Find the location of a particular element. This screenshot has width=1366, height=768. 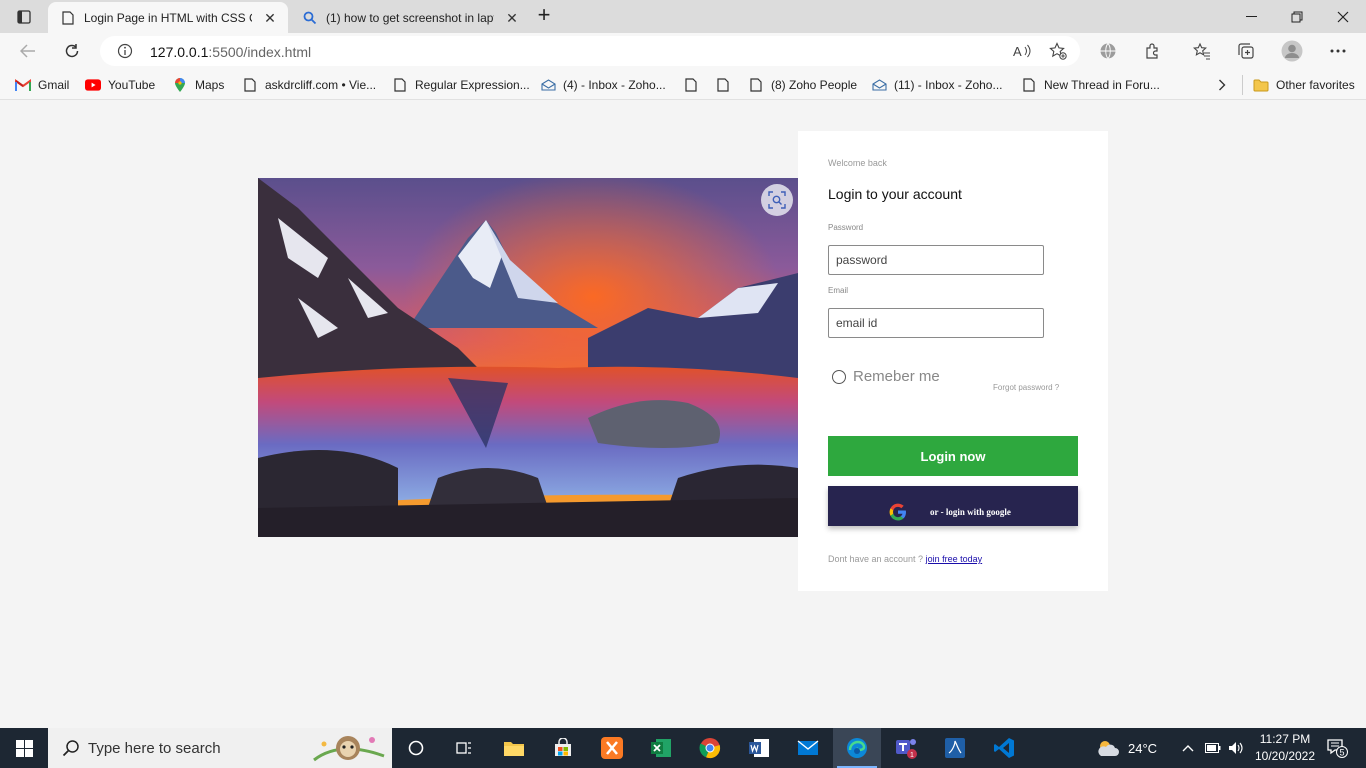

read-aloud-icon: A is located at coordinates (1022, 51).